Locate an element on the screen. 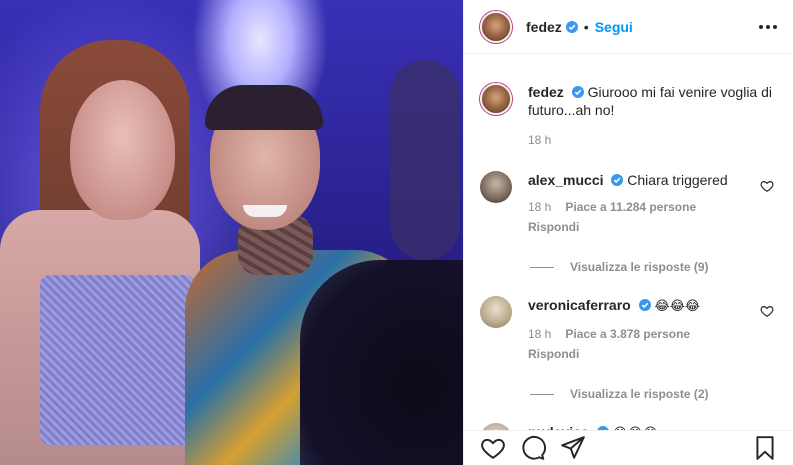 The width and height of the screenshot is (793, 465). comment-item: nudevice 😂😂😂 is located at coordinates (629, 426).